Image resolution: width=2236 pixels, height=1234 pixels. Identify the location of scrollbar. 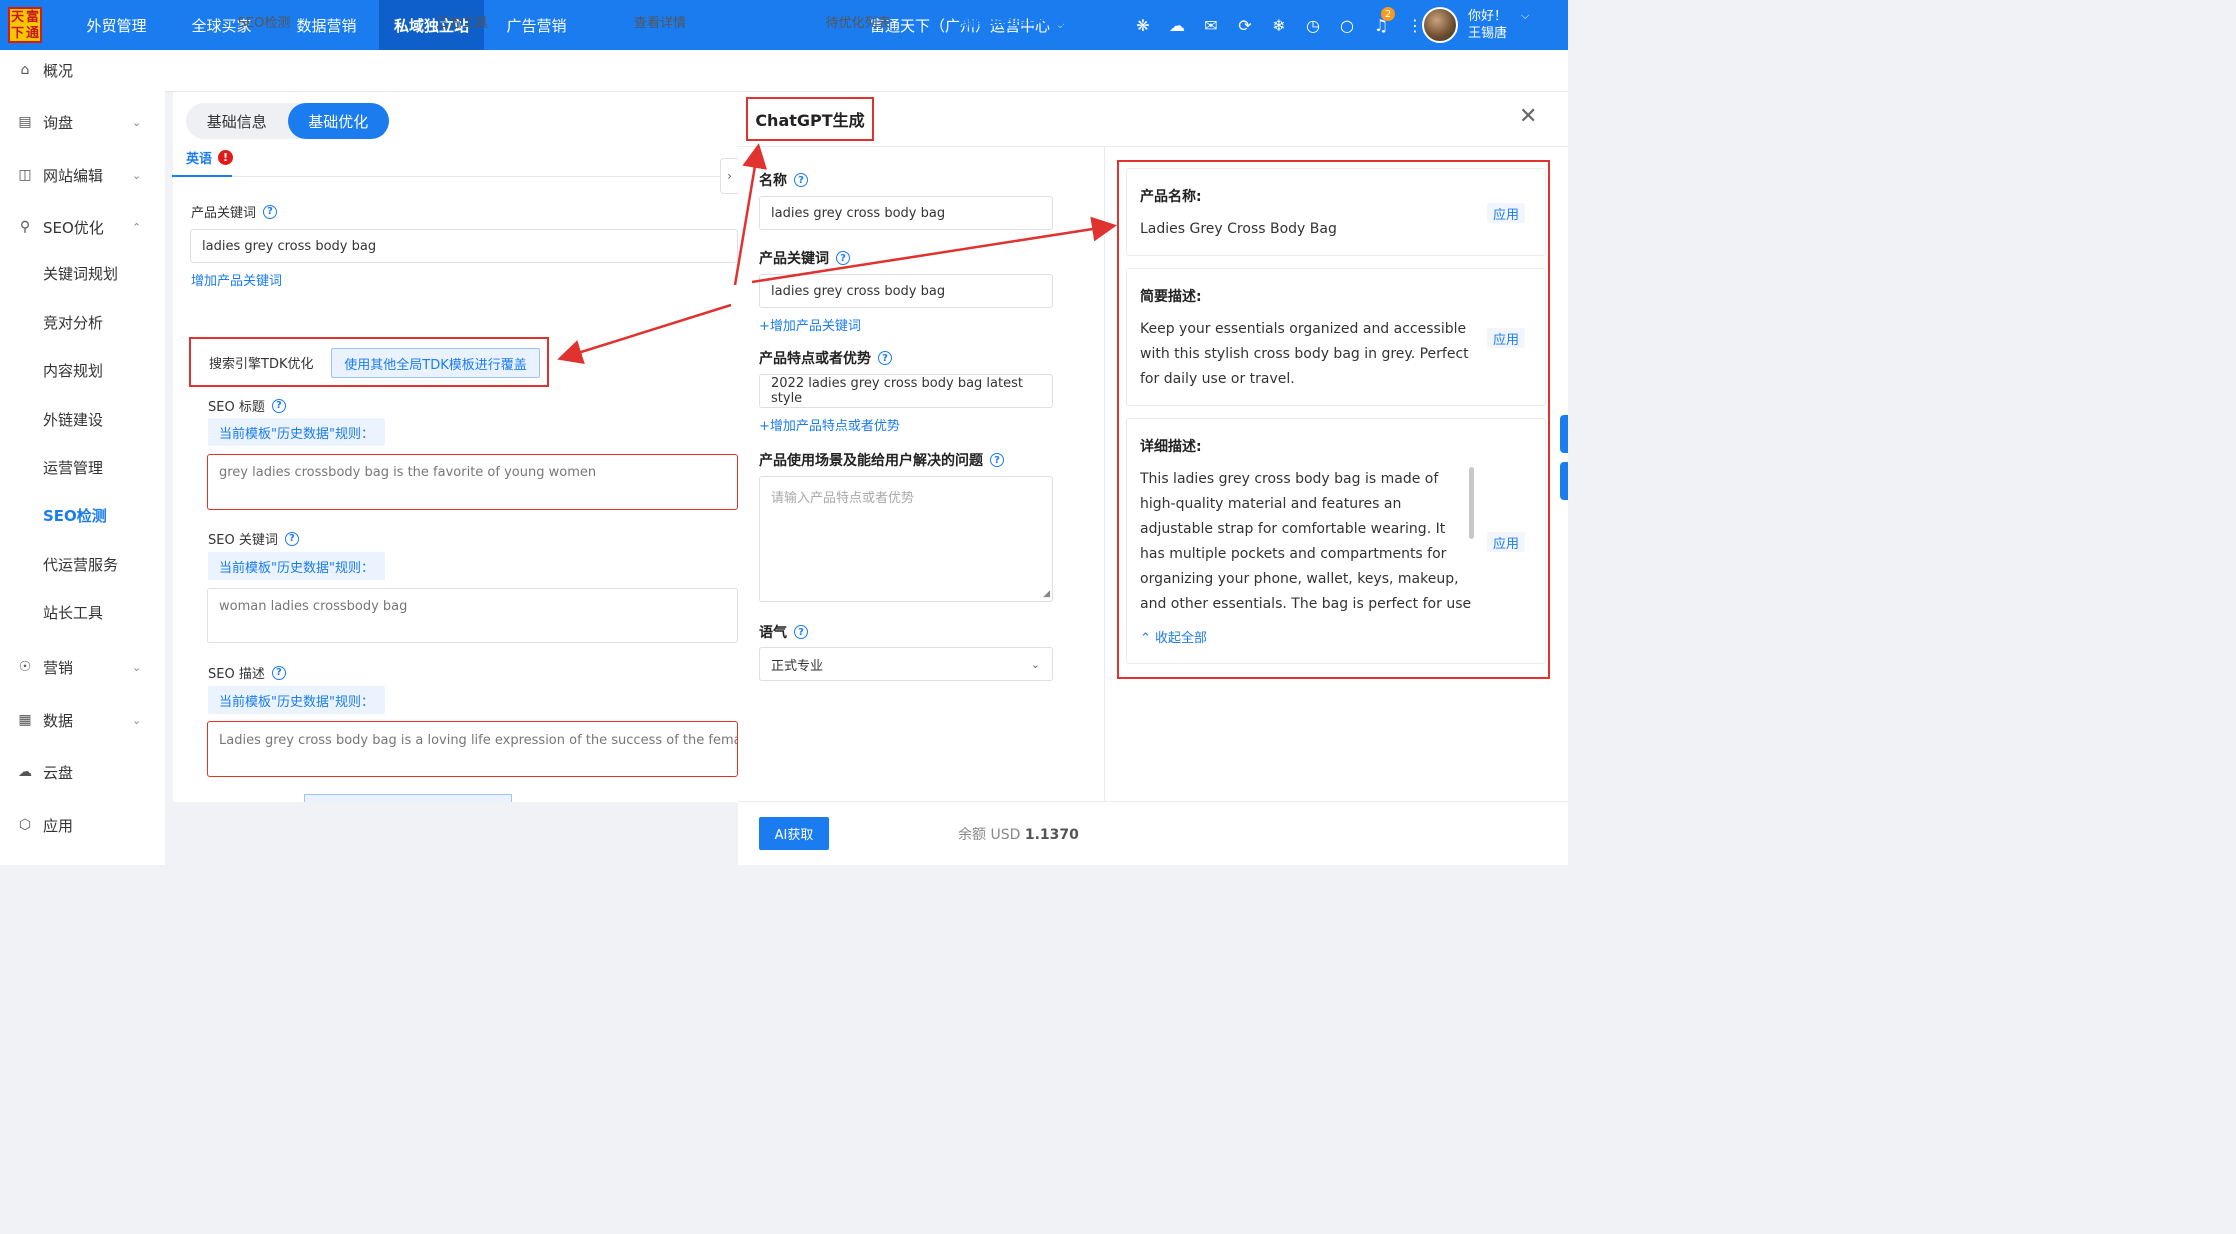
(1471, 503).